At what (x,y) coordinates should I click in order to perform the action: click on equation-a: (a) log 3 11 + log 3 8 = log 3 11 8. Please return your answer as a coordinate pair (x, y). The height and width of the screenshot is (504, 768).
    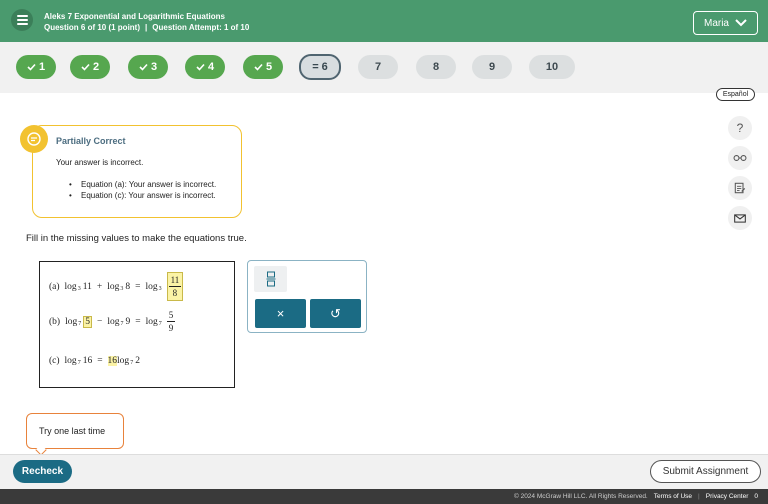
    Looking at the image, I should click on (116, 286).